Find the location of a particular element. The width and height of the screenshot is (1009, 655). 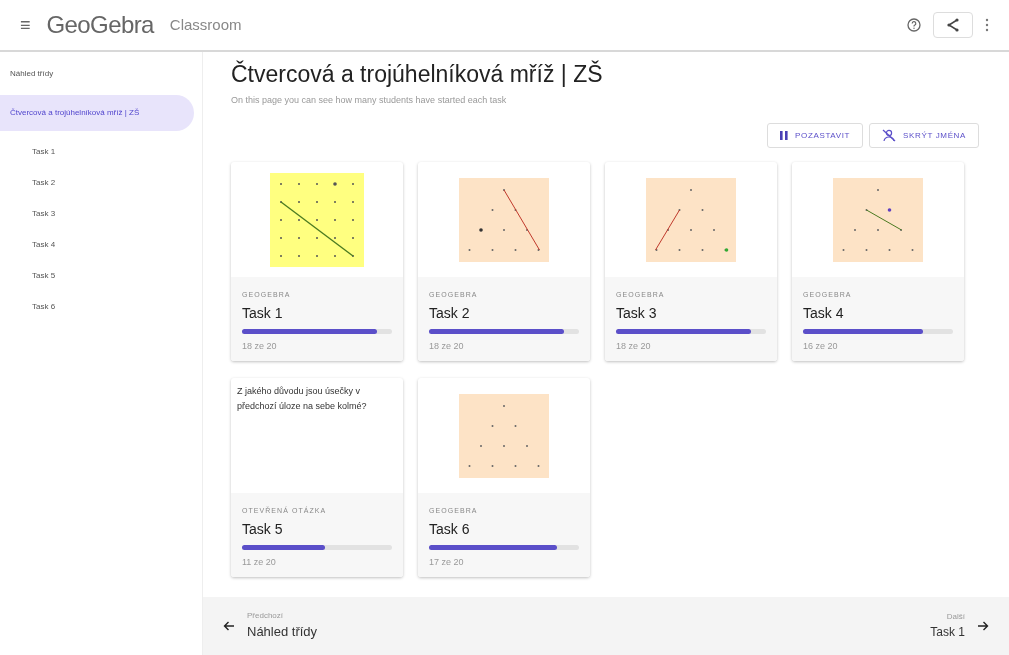

next-label: Další is located at coordinates (955, 617).